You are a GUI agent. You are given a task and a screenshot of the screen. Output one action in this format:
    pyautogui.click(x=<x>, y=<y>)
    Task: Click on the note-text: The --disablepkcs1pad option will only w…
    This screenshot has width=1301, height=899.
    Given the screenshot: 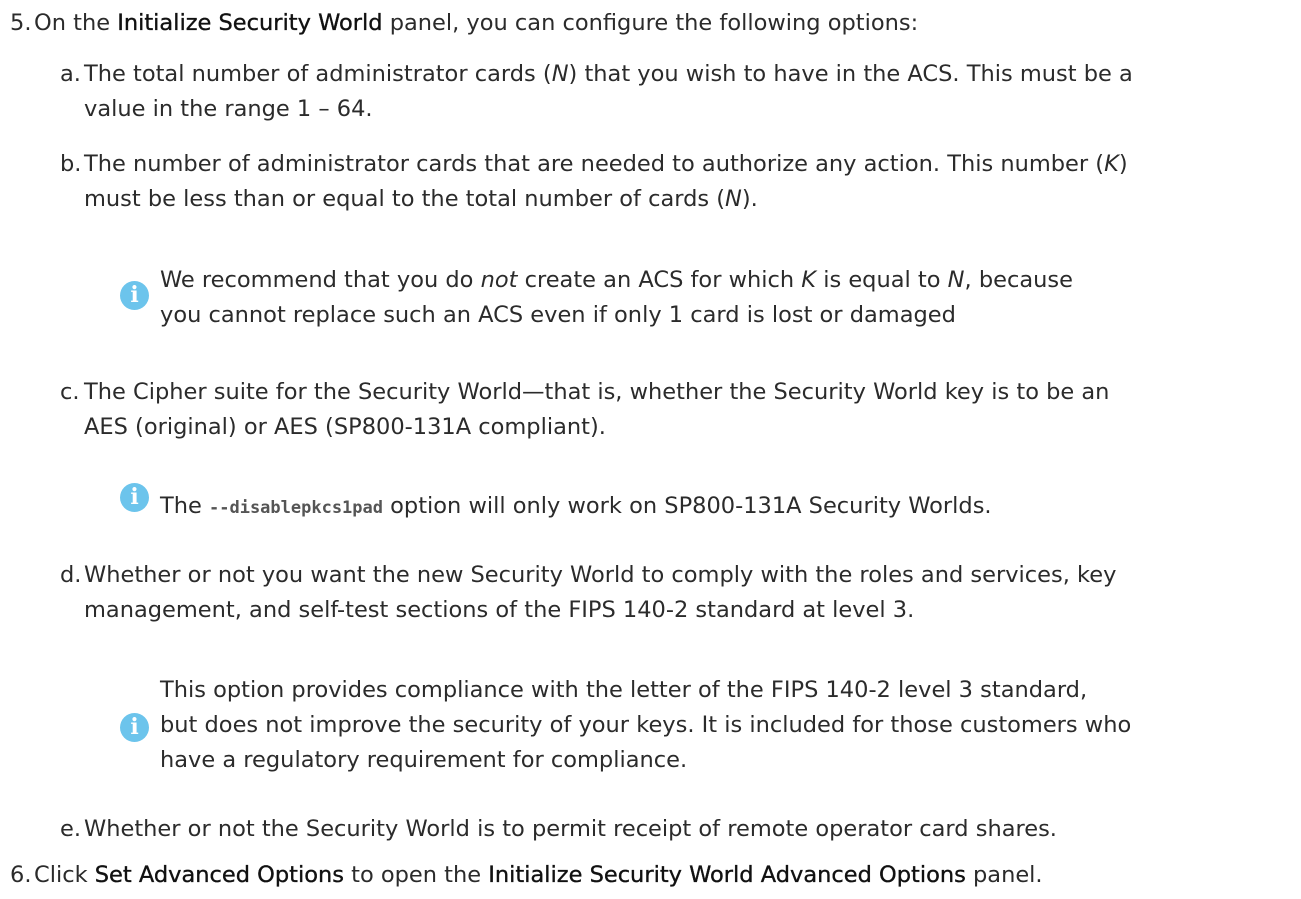 What is the action you would take?
    pyautogui.click(x=715, y=507)
    